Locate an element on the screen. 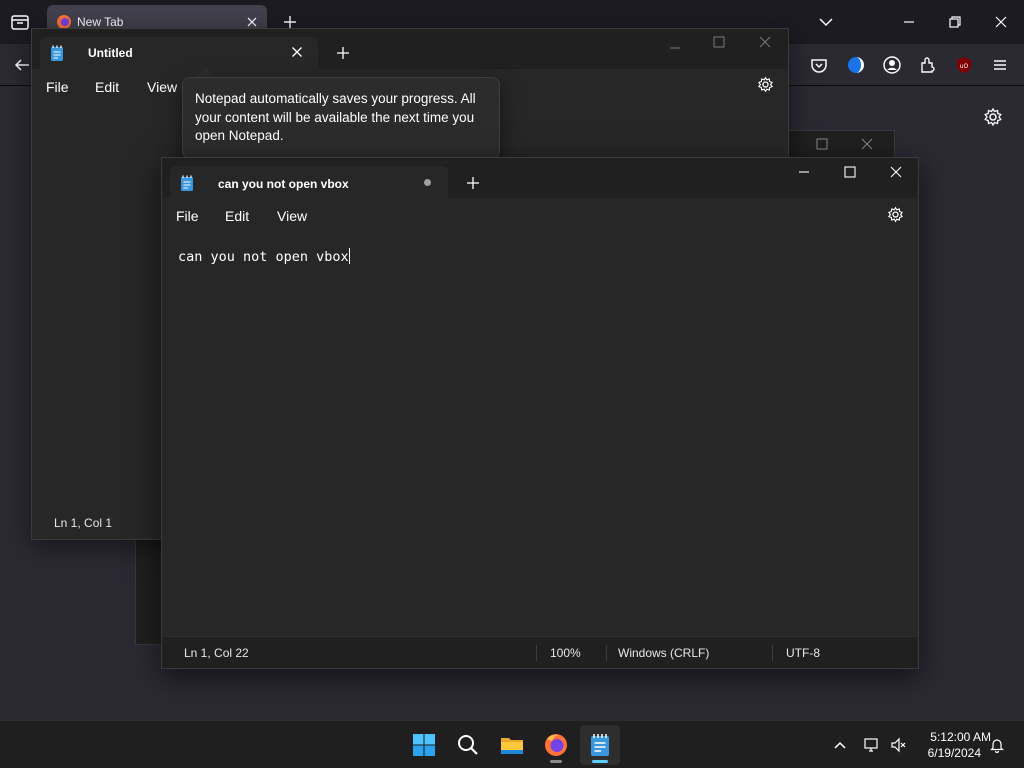  clock-time: 5:12:00 AM is located at coordinates (950, 737).